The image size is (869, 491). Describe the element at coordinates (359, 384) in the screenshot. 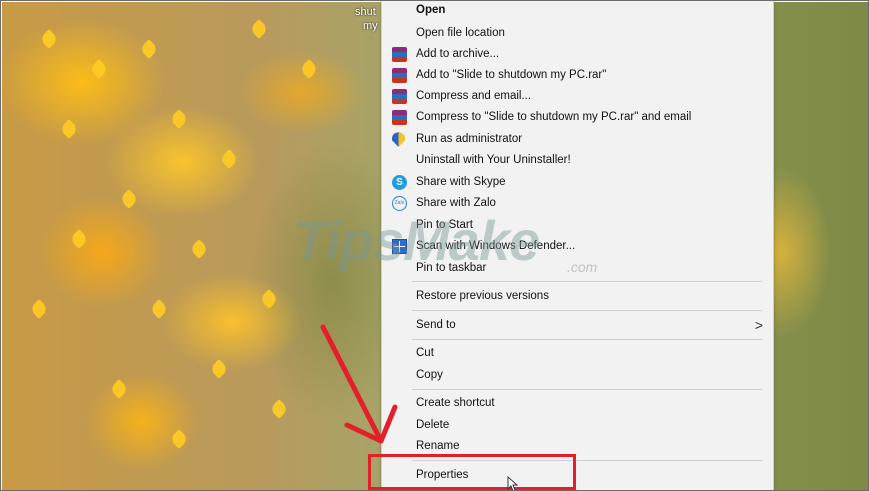

I see `annotation-arrow-icon` at that location.